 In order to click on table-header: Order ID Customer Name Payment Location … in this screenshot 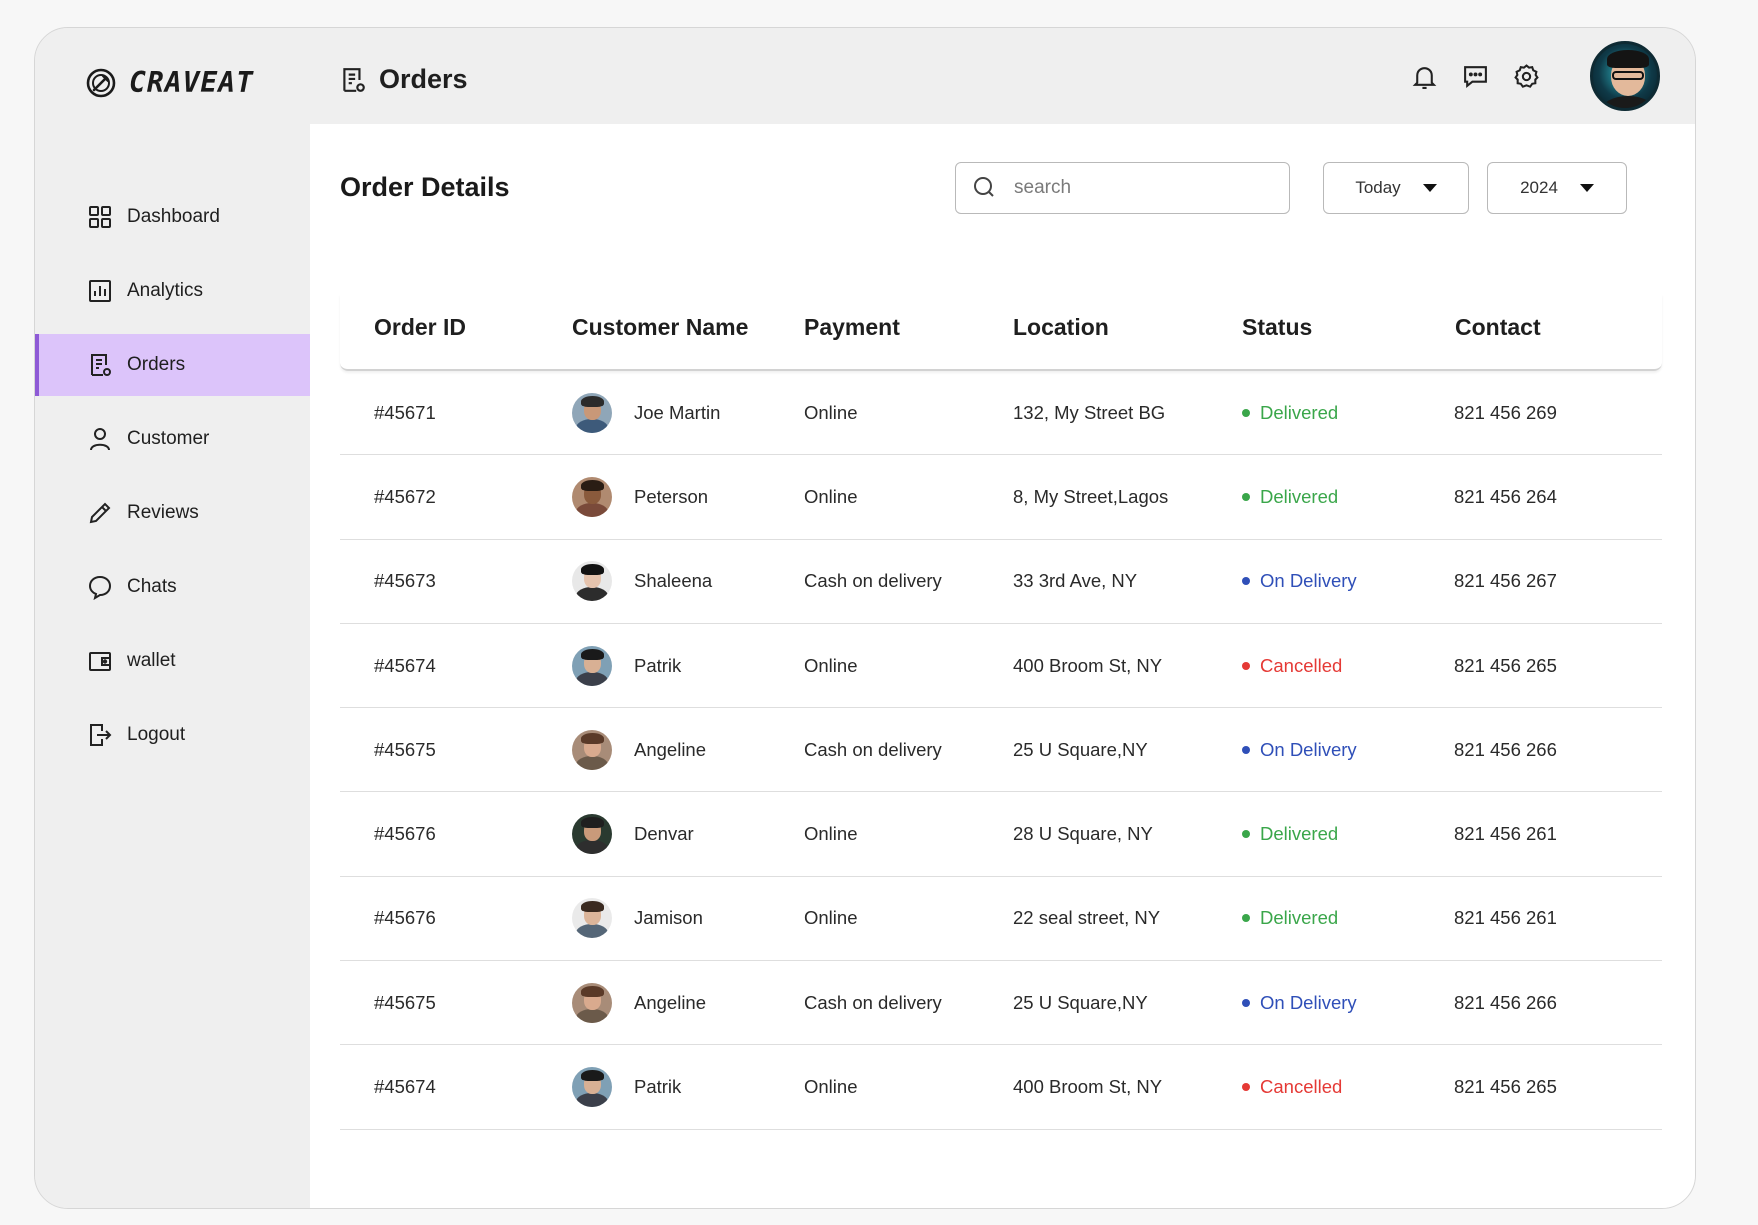, I will do `click(1001, 332)`.